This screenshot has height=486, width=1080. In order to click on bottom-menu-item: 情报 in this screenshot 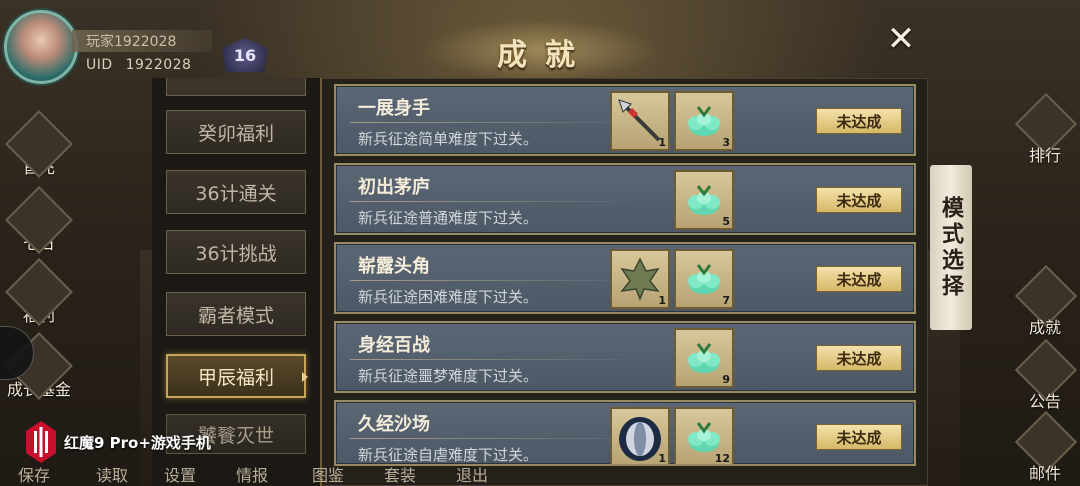, I will do `click(252, 474)`.